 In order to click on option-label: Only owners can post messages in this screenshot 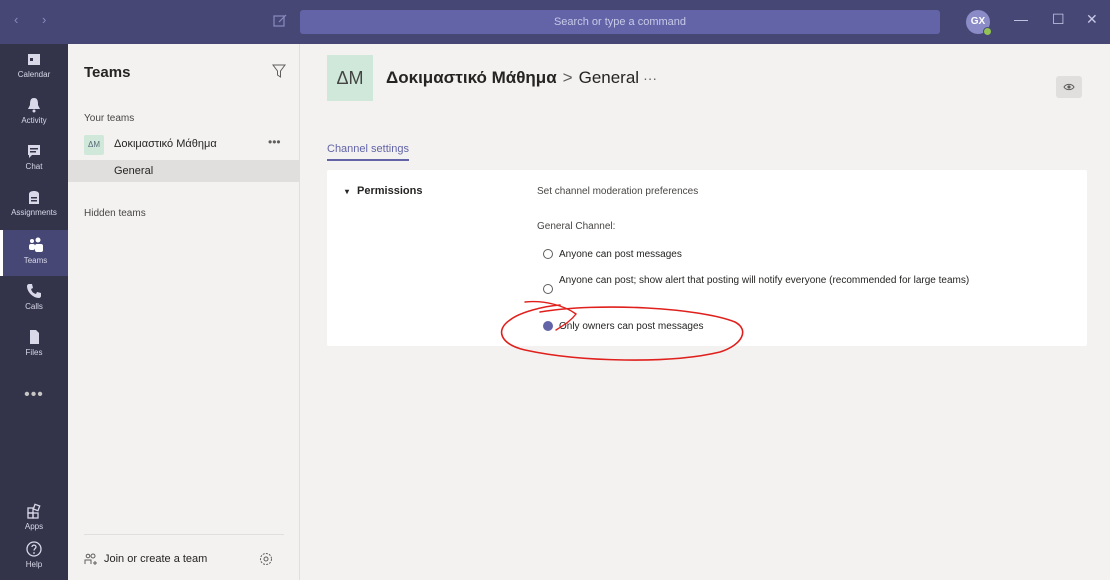, I will do `click(631, 326)`.